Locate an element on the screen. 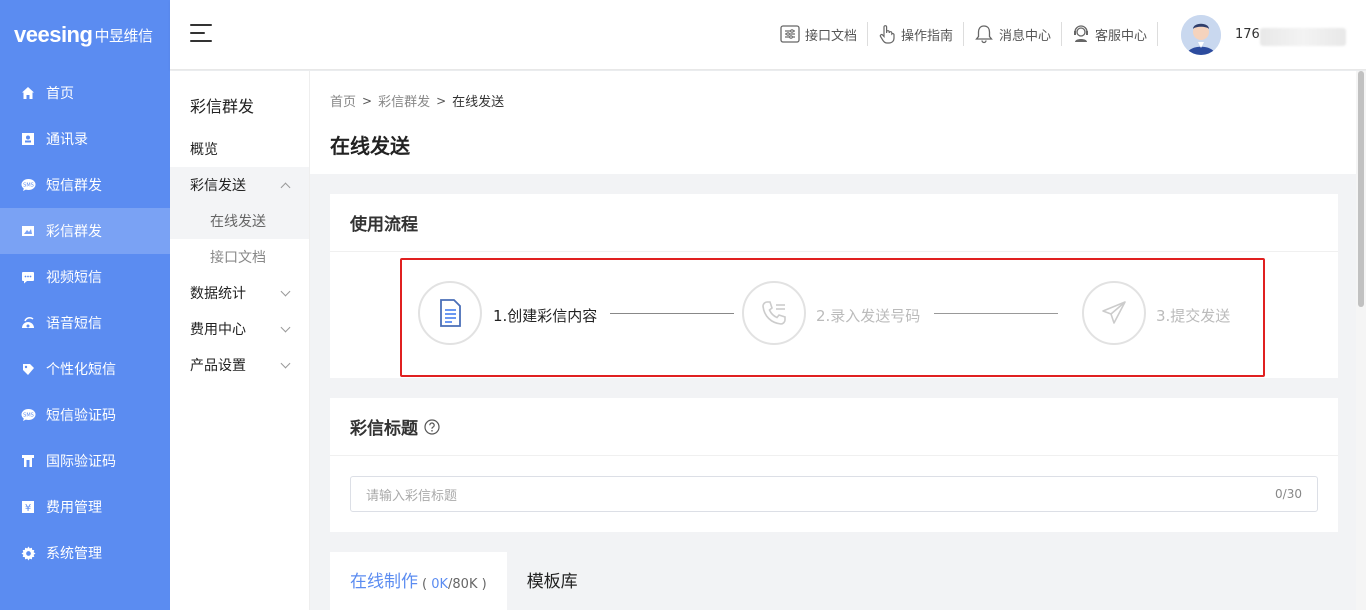 The image size is (1366, 610). subnav-item-overview: 概览 is located at coordinates (239, 149).